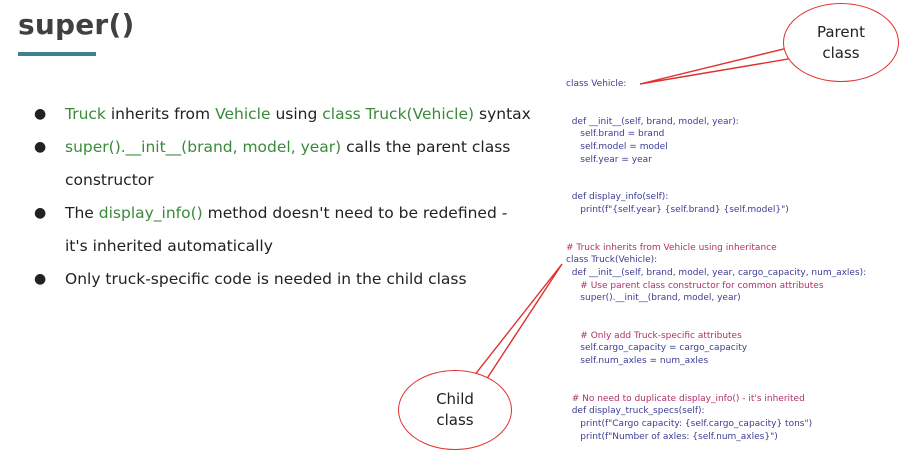 The height and width of the screenshot is (460, 904). Describe the element at coordinates (841, 31) in the screenshot. I see `parent-callout-line-1: Parent` at that location.